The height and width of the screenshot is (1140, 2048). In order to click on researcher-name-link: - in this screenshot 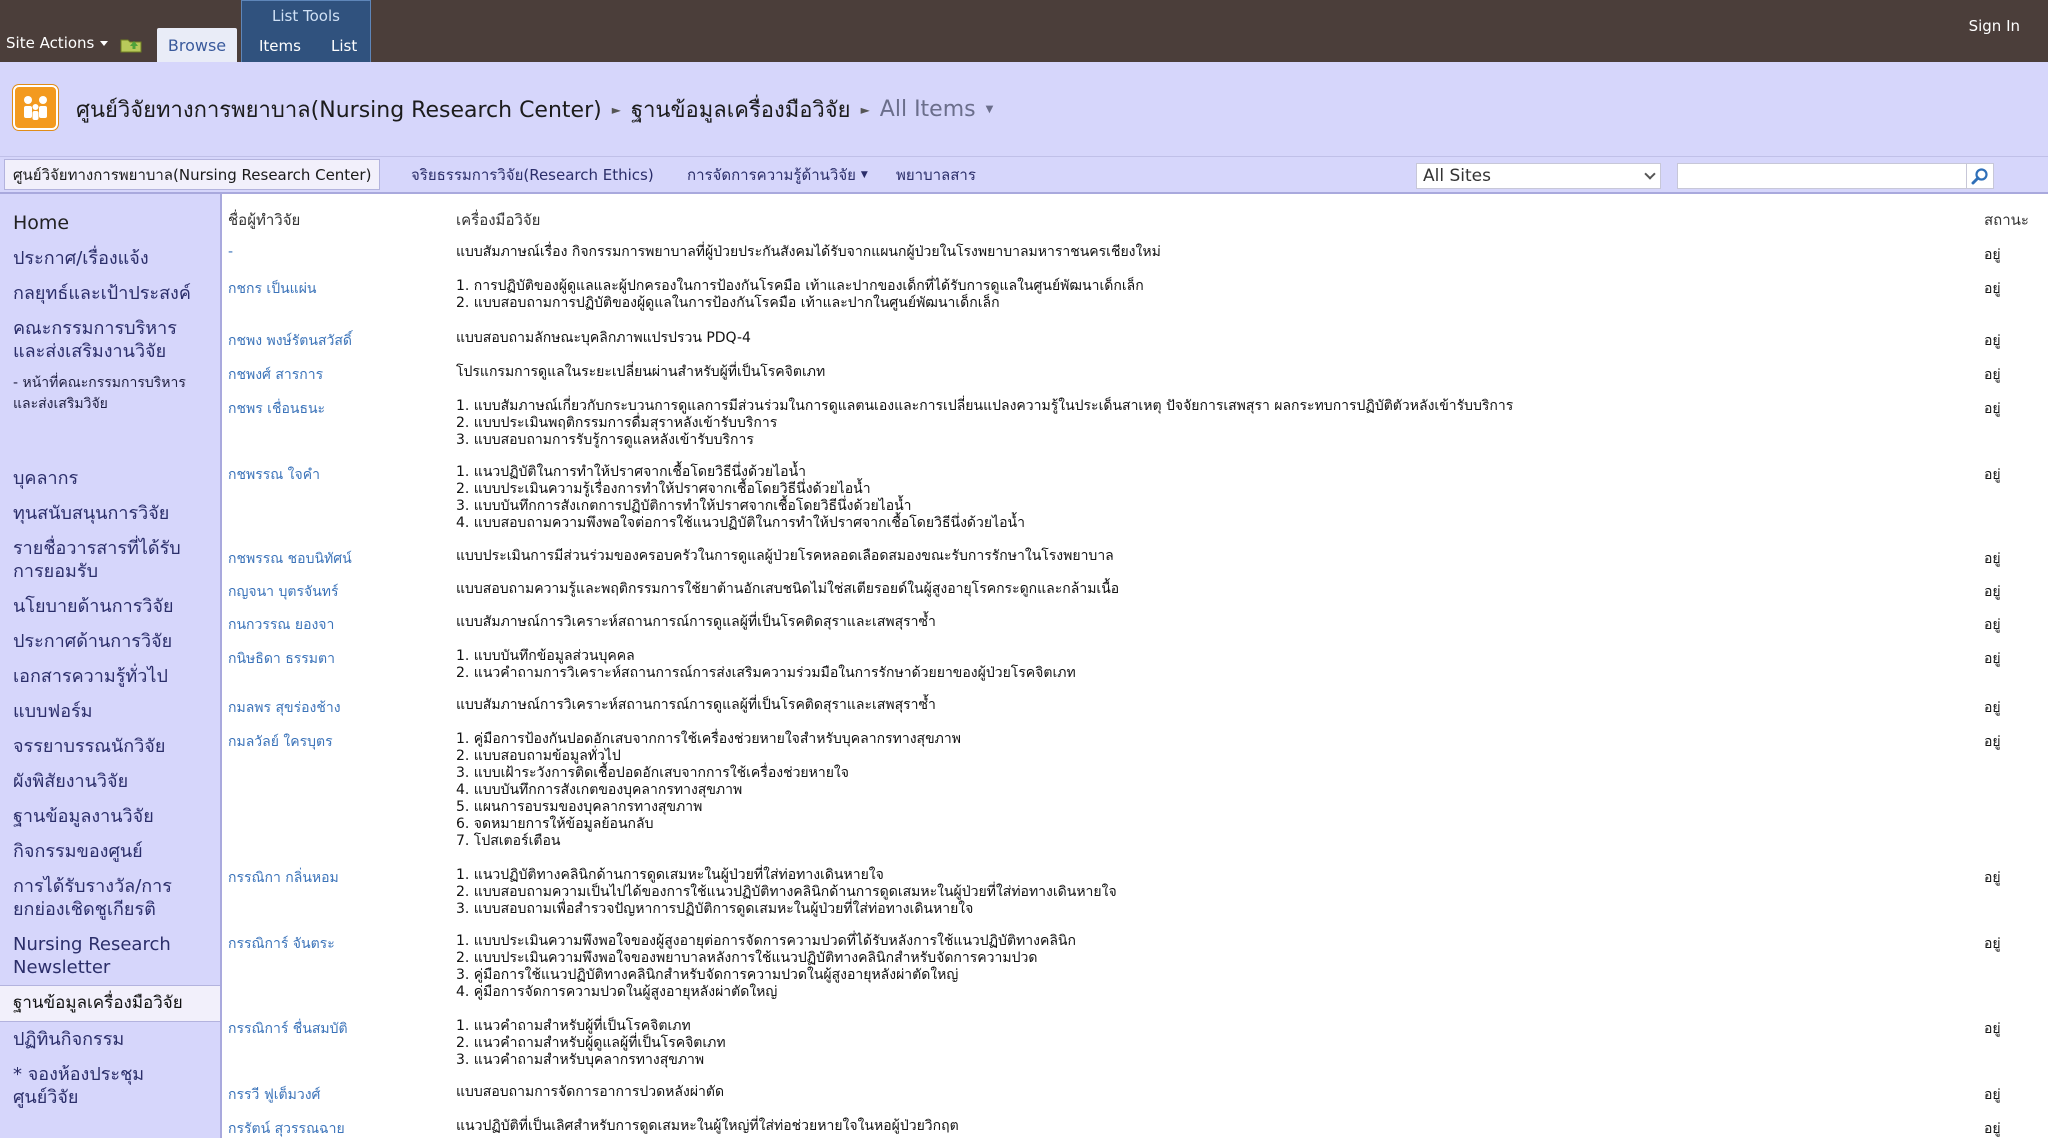, I will do `click(230, 252)`.